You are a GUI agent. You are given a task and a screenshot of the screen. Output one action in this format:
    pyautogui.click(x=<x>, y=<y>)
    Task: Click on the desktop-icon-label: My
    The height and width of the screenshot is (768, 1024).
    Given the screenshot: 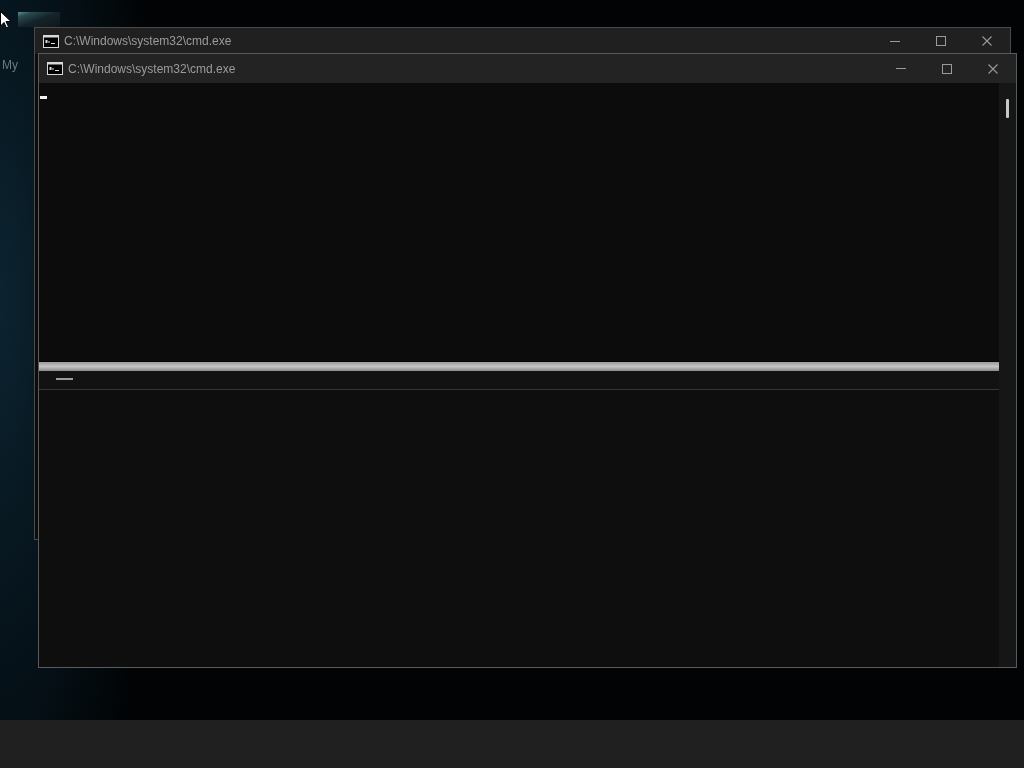 What is the action you would take?
    pyautogui.click(x=10, y=65)
    